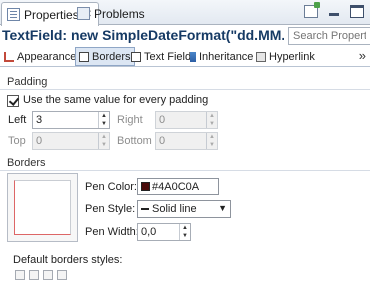 This screenshot has height=299, width=370. Describe the element at coordinates (174, 209) in the screenshot. I see `pen-style-value: Solid line` at that location.